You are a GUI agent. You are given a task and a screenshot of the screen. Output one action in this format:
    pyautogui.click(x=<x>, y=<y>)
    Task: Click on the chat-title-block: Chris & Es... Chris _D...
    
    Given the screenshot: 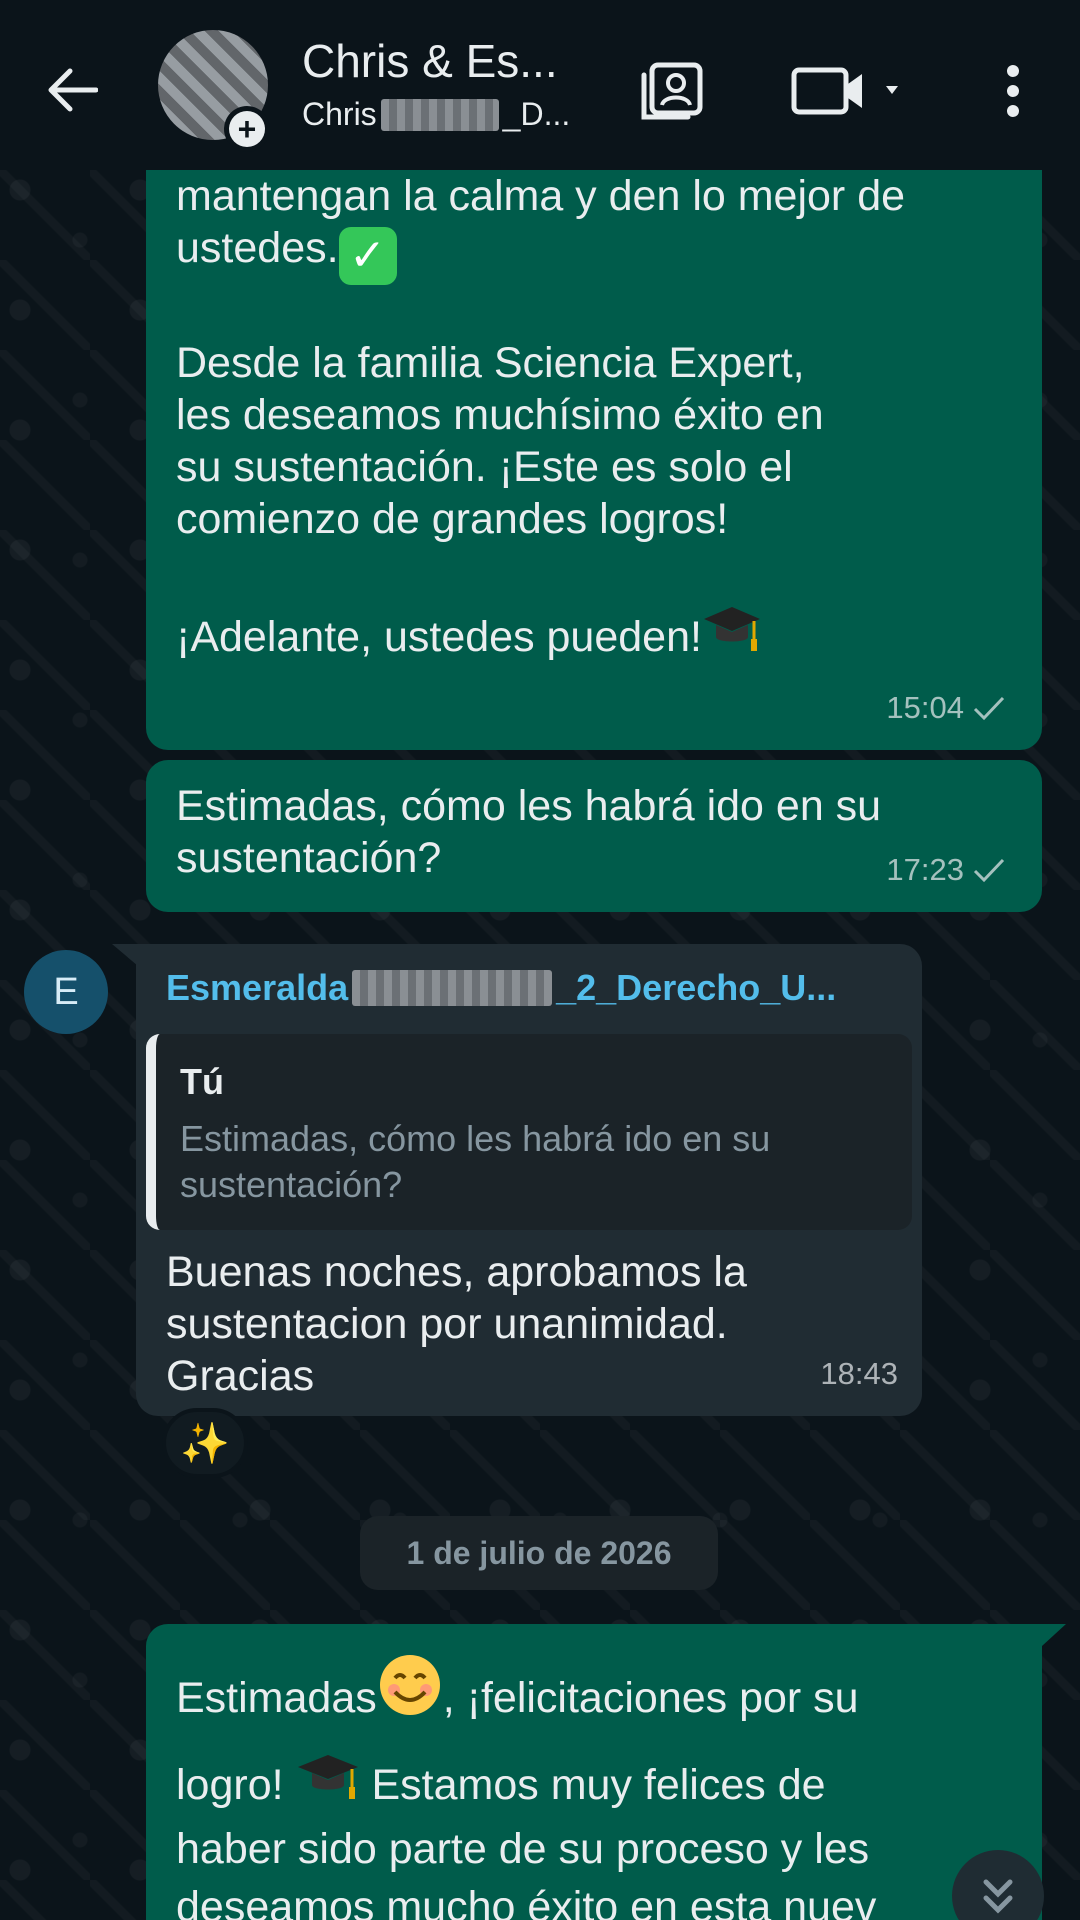 What is the action you would take?
    pyautogui.click(x=452, y=83)
    